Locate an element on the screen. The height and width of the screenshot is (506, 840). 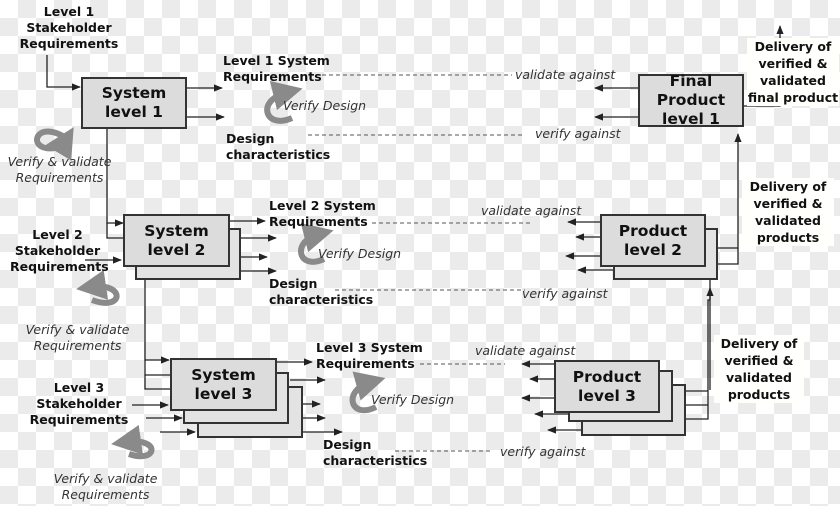
label-line: final product is located at coordinates (793, 97).